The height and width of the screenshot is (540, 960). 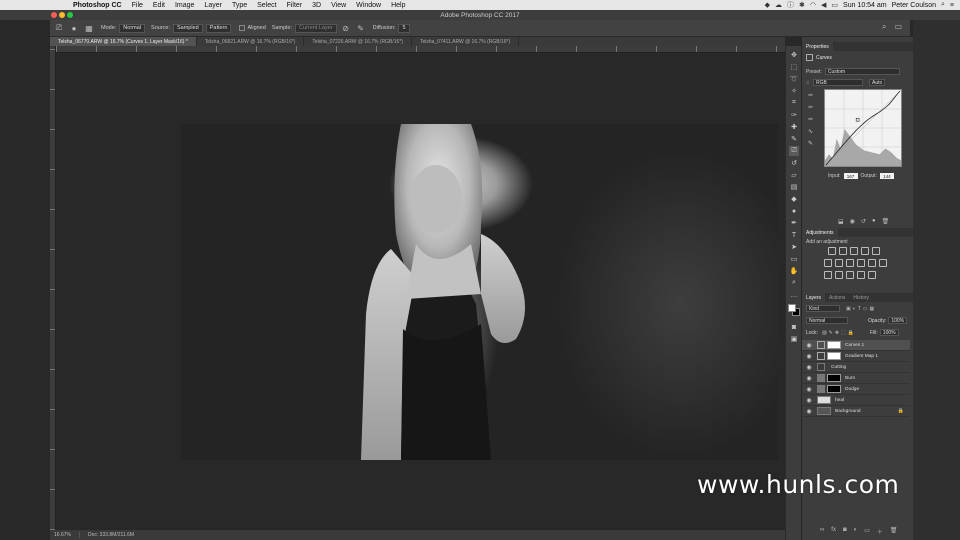 I want to click on mode-select: Normal, so click(x=132, y=28).